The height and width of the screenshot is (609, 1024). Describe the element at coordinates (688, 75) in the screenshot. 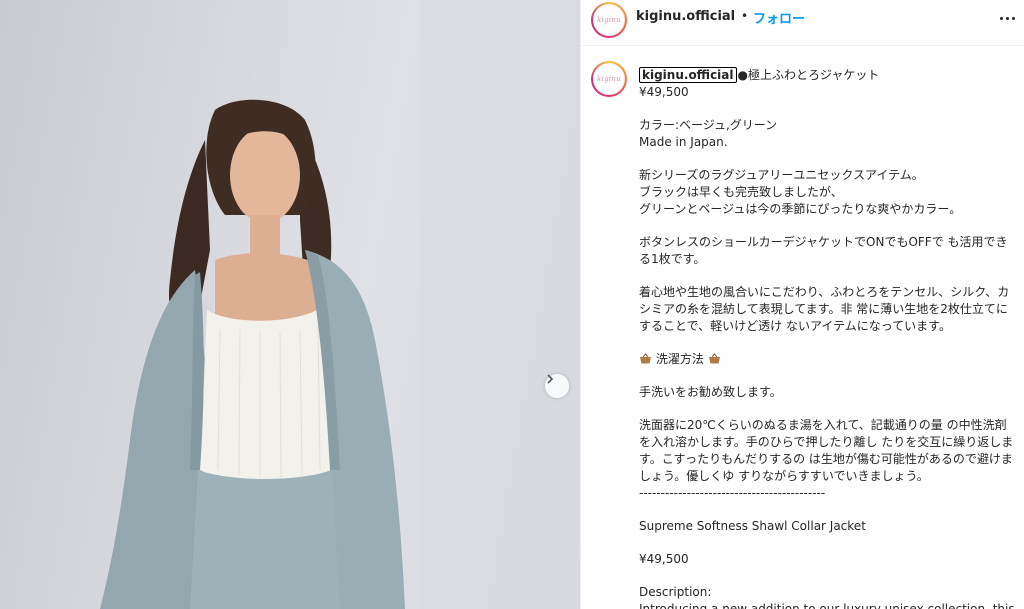

I see `caption-username-link: kiginu.official` at that location.